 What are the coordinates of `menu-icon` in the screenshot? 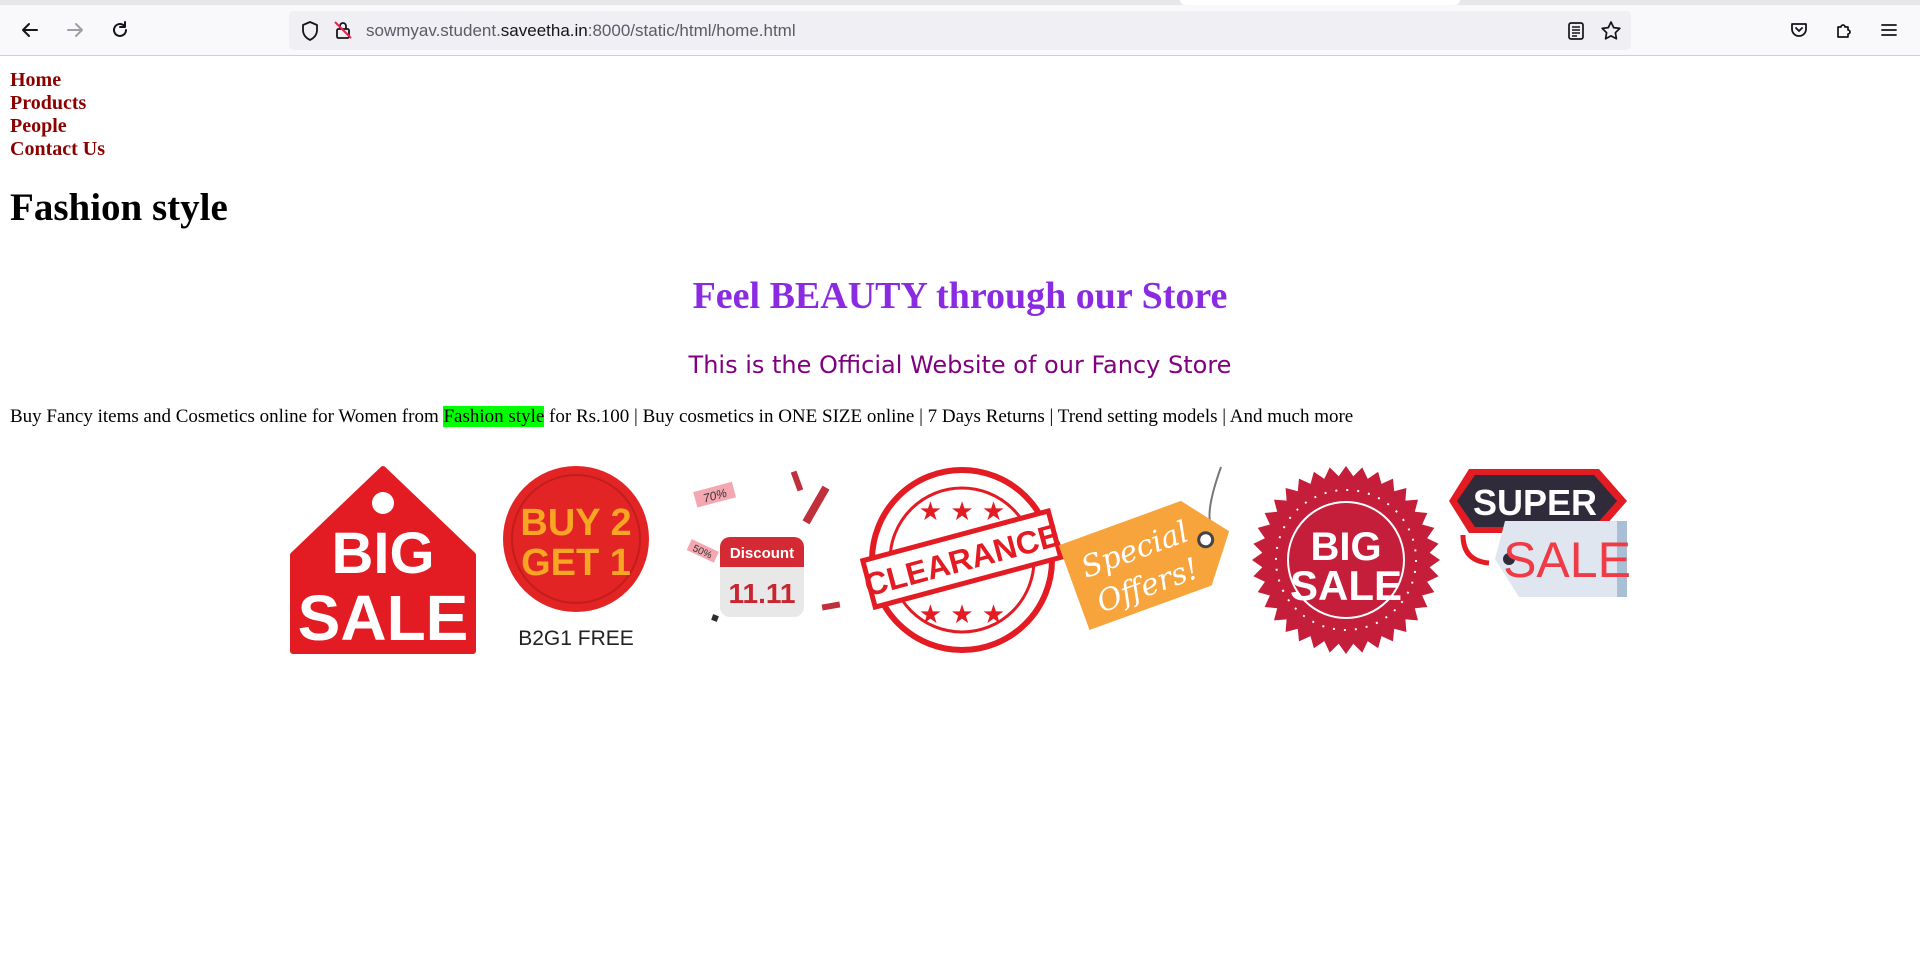 It's located at (1889, 30).